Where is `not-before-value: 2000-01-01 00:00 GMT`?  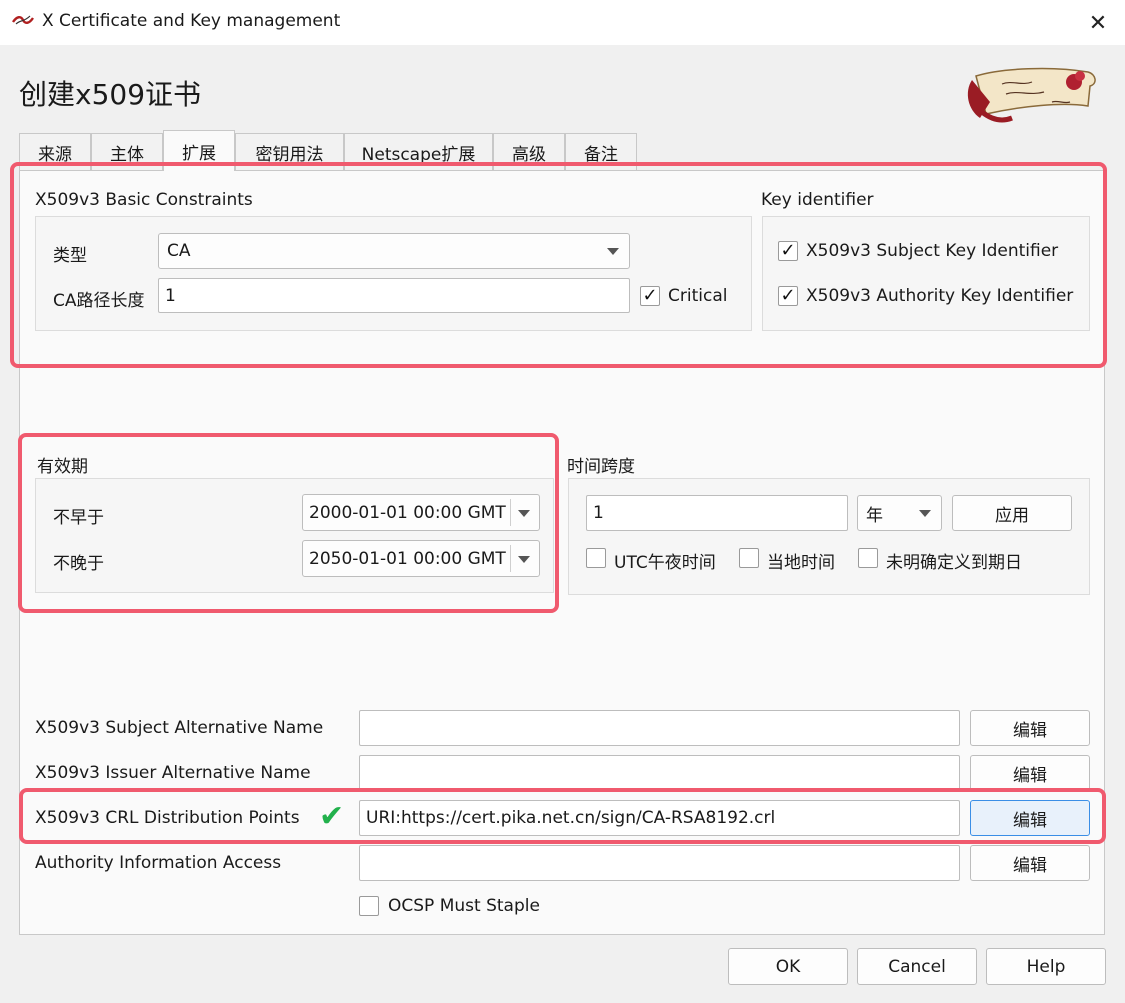
not-before-value: 2000-01-01 00:00 GMT is located at coordinates (407, 512).